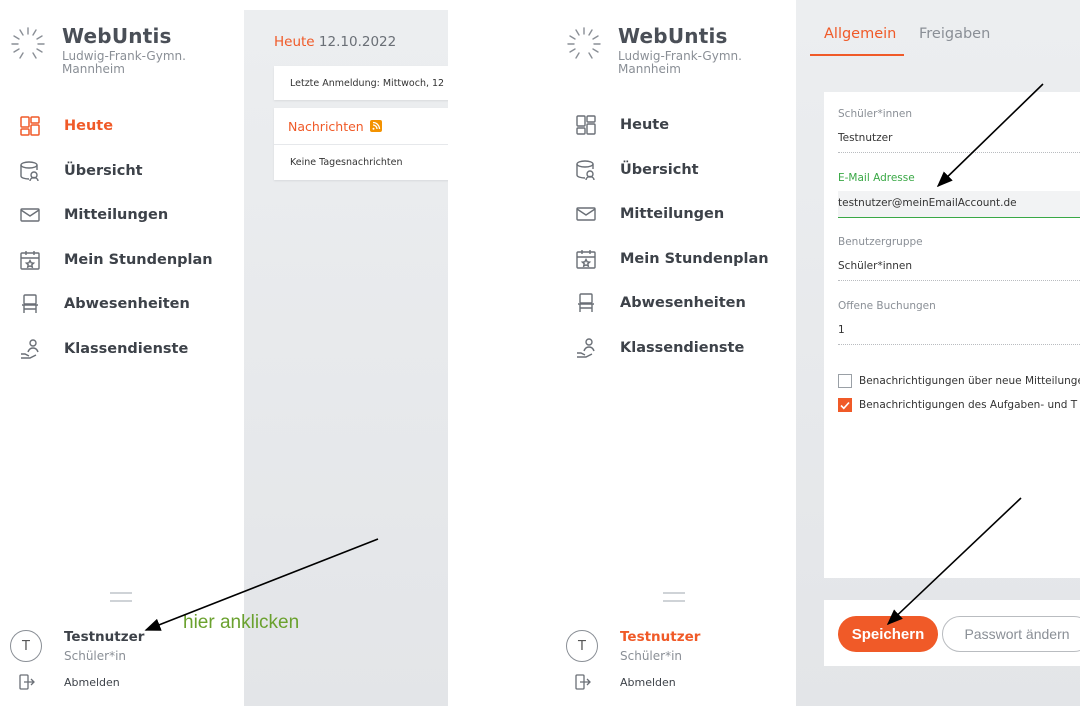 The image size is (1080, 706). I want to click on field-label: Schüler*innen, so click(875, 114).